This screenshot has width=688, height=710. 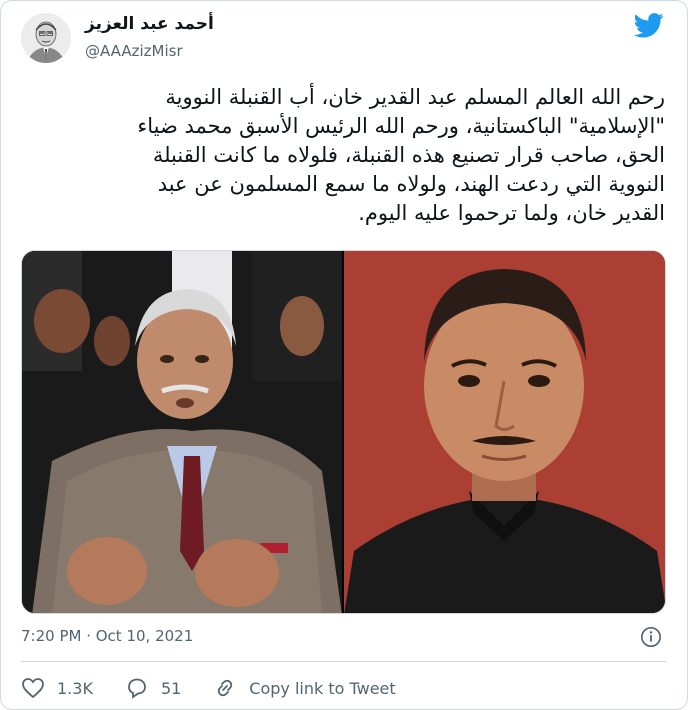 I want to click on author-display-name: أحمد عبد العزيز, so click(x=149, y=24).